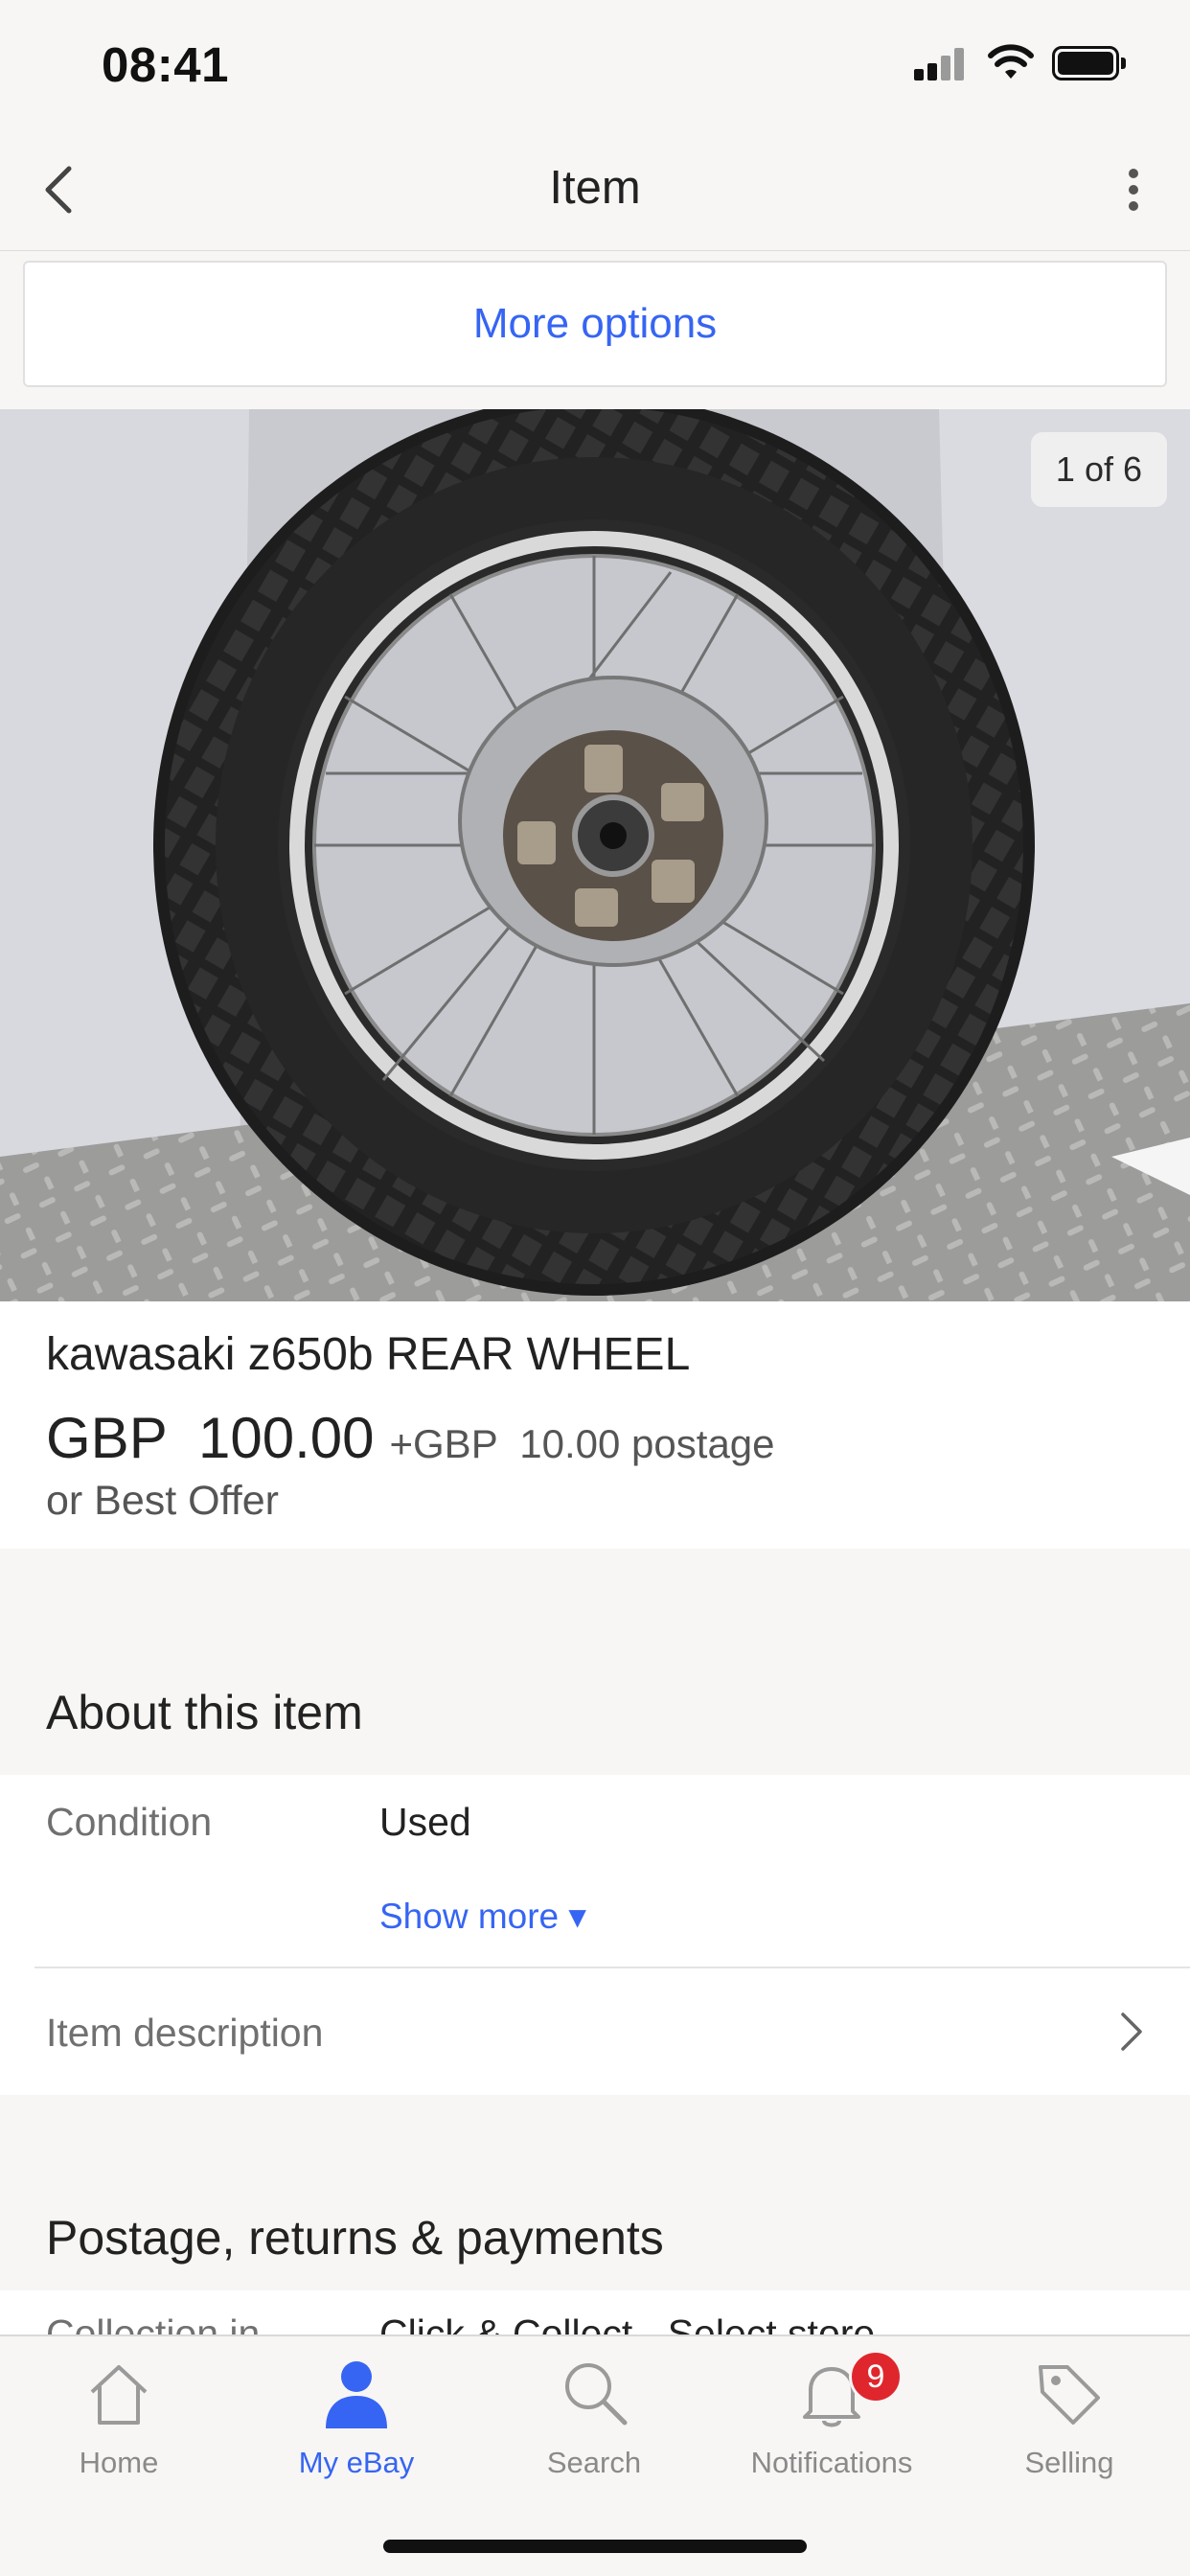 The width and height of the screenshot is (1190, 2576). What do you see at coordinates (582, 1443) in the screenshot?
I see `postage-cost: +GBP 10.00 postage` at bounding box center [582, 1443].